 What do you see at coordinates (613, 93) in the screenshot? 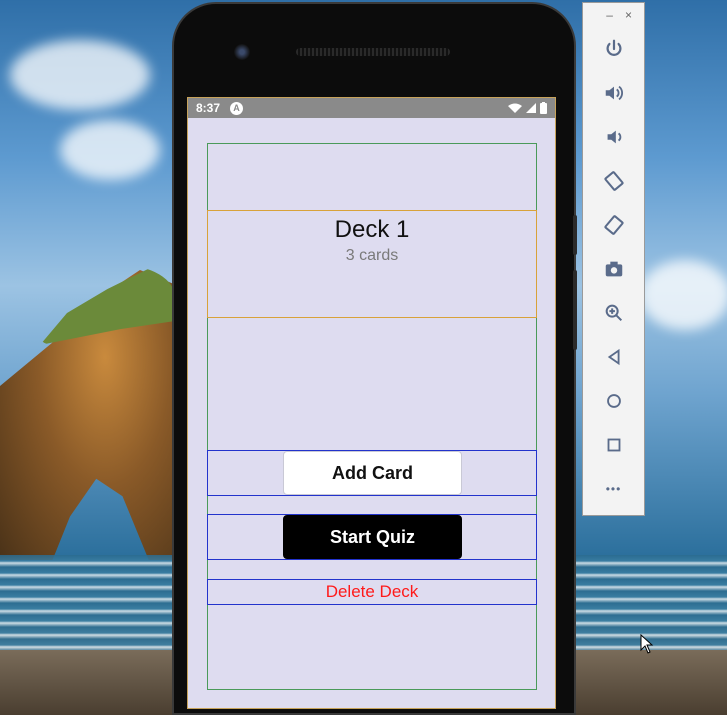
I see `volume-up-icon` at bounding box center [613, 93].